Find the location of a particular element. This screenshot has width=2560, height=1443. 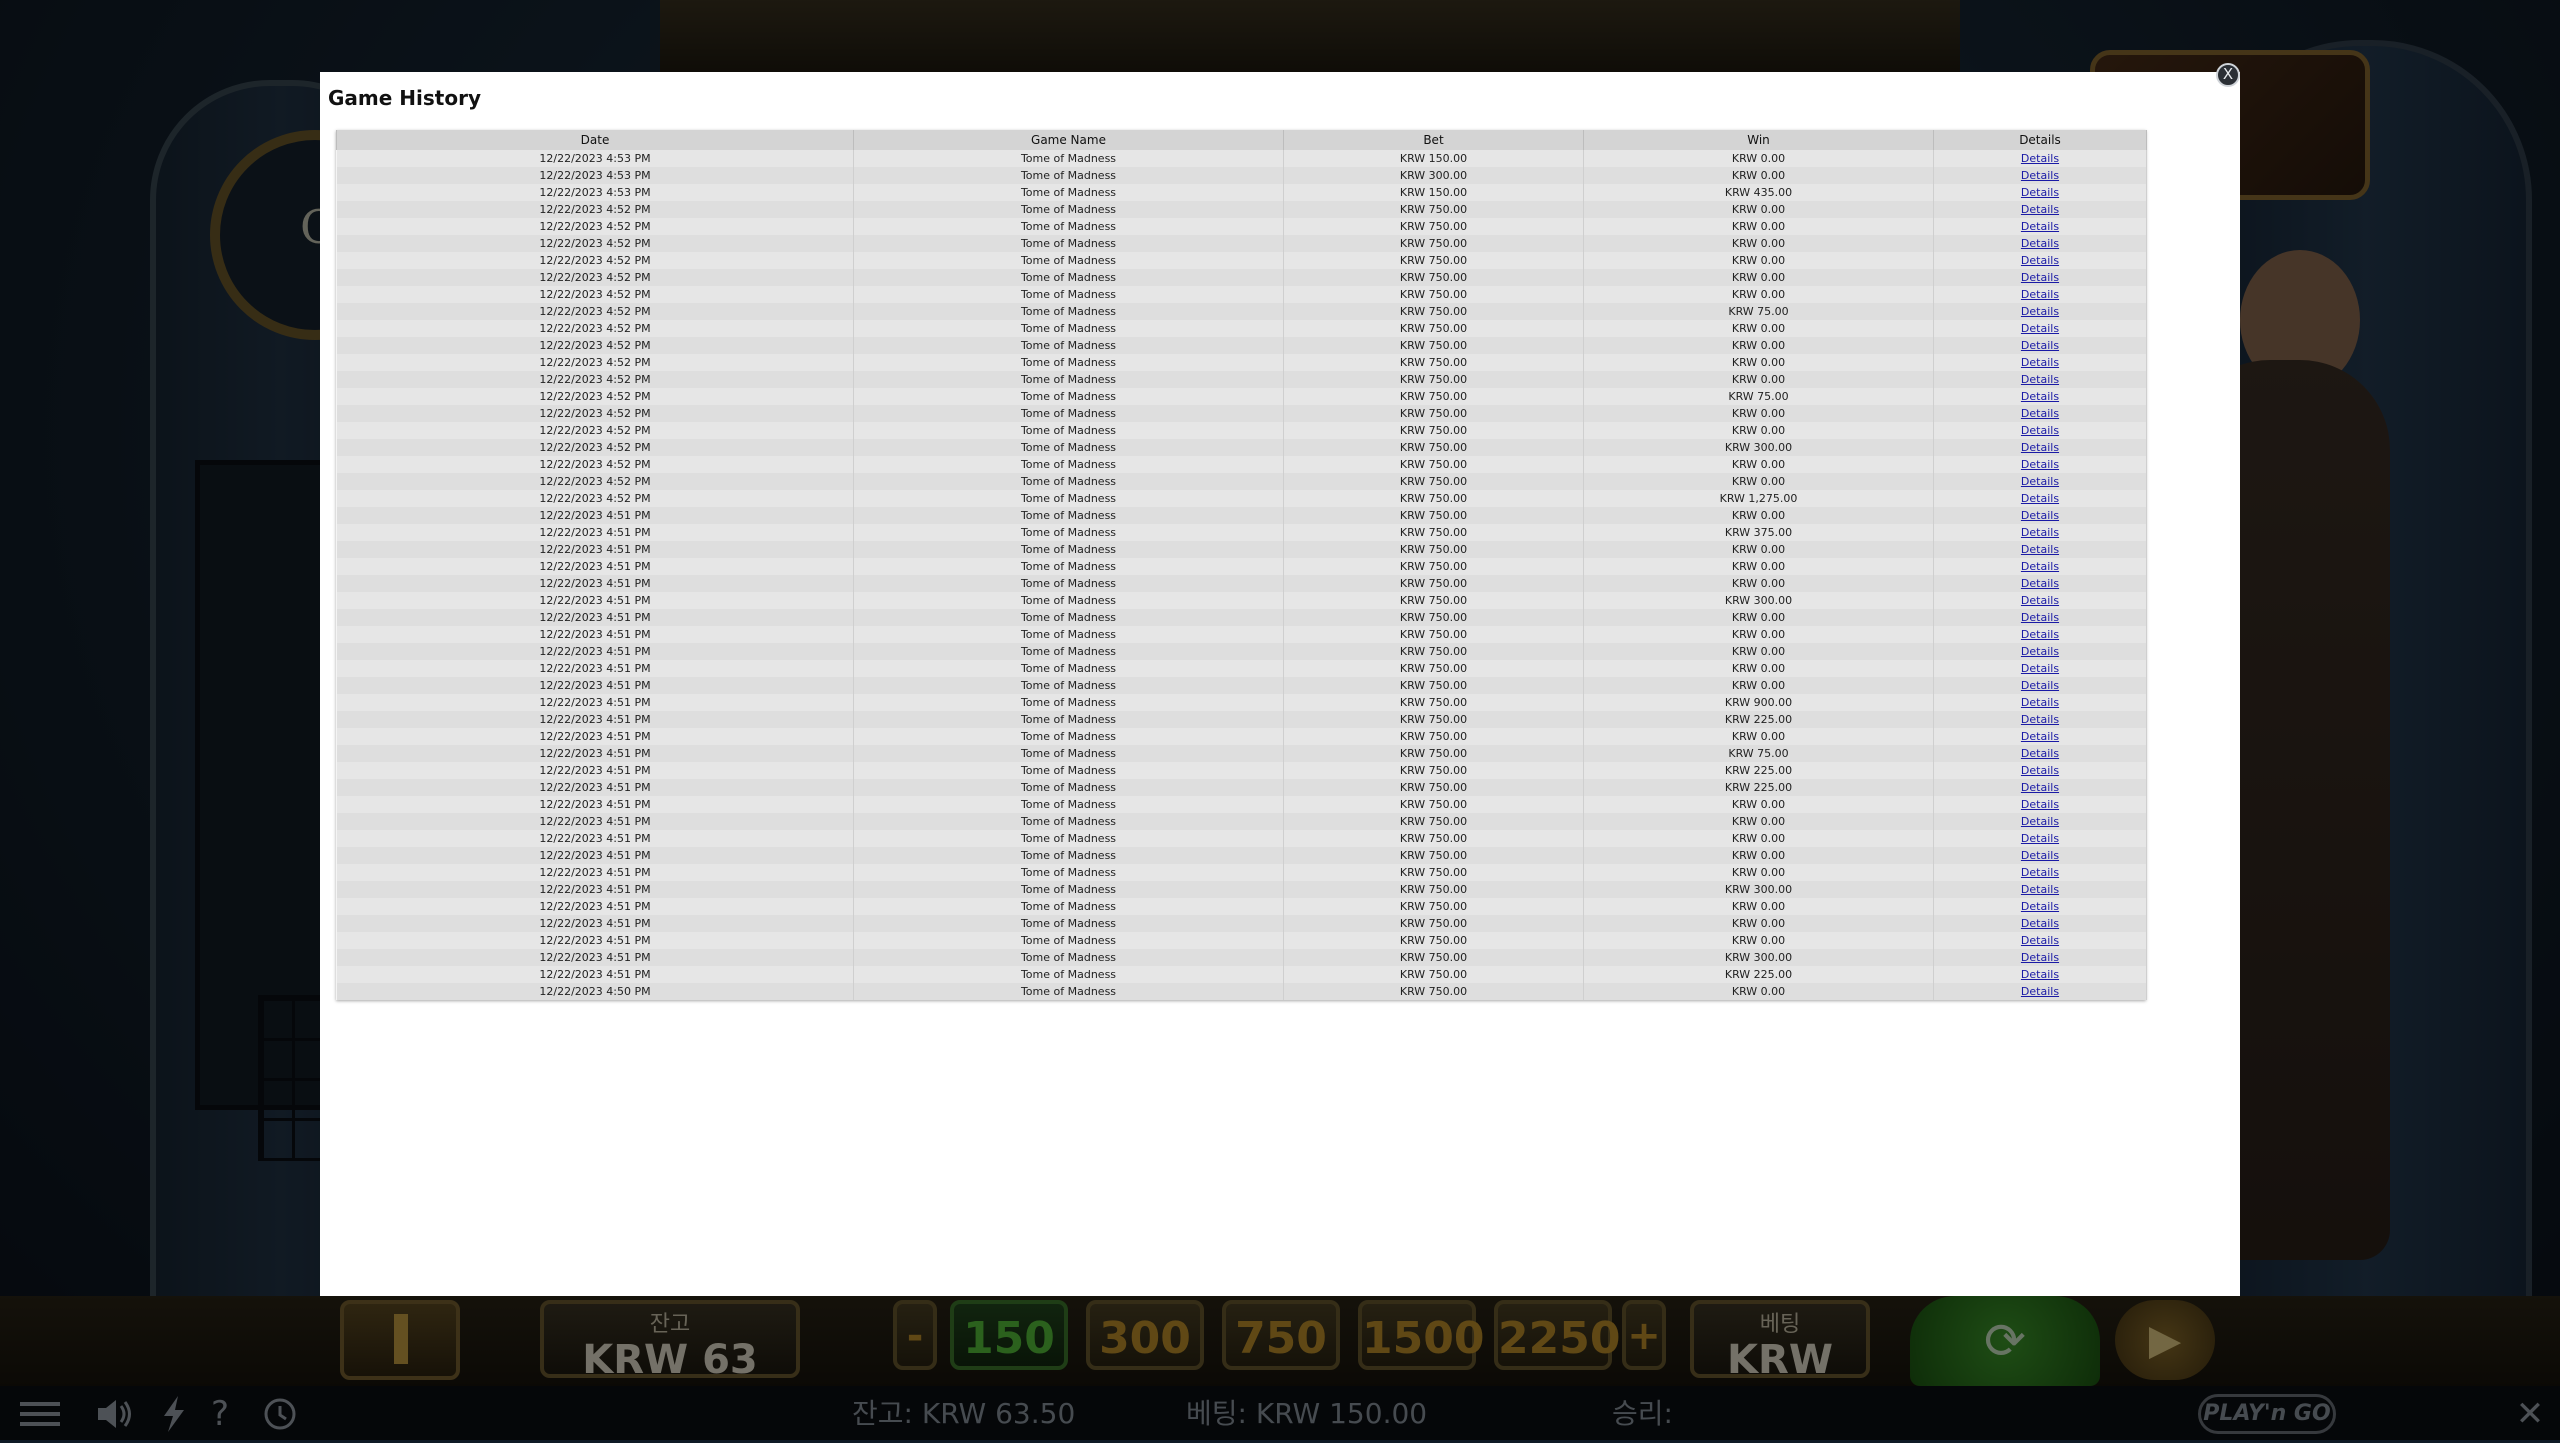

win-cell: KRW 225.00 is located at coordinates (1758, 770).